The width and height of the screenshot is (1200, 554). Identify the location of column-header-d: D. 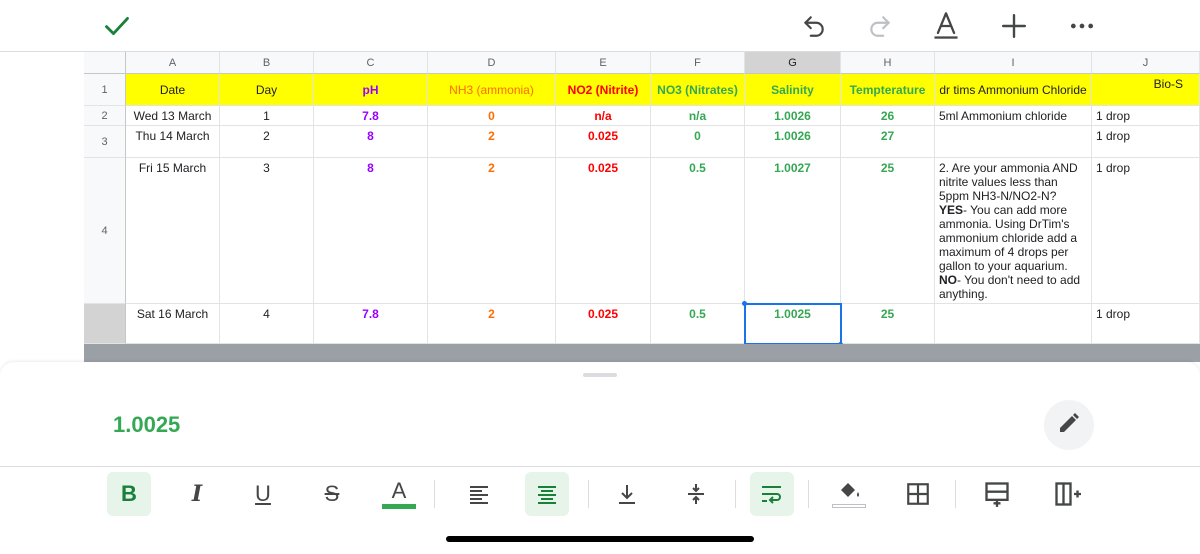
(492, 63).